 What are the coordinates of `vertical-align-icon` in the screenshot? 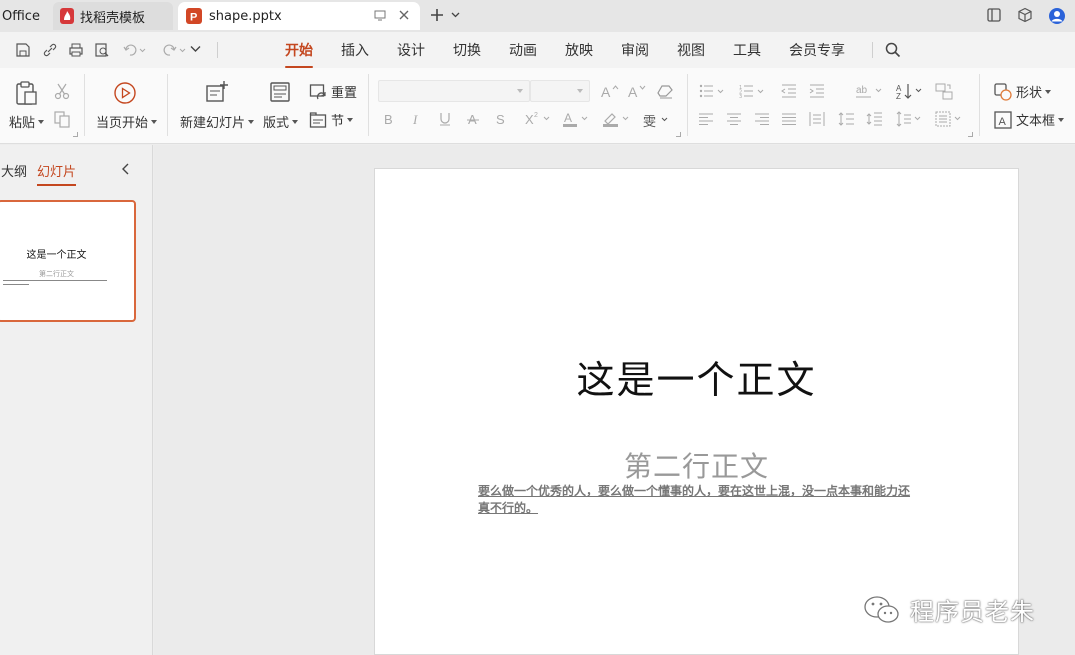 It's located at (910, 119).